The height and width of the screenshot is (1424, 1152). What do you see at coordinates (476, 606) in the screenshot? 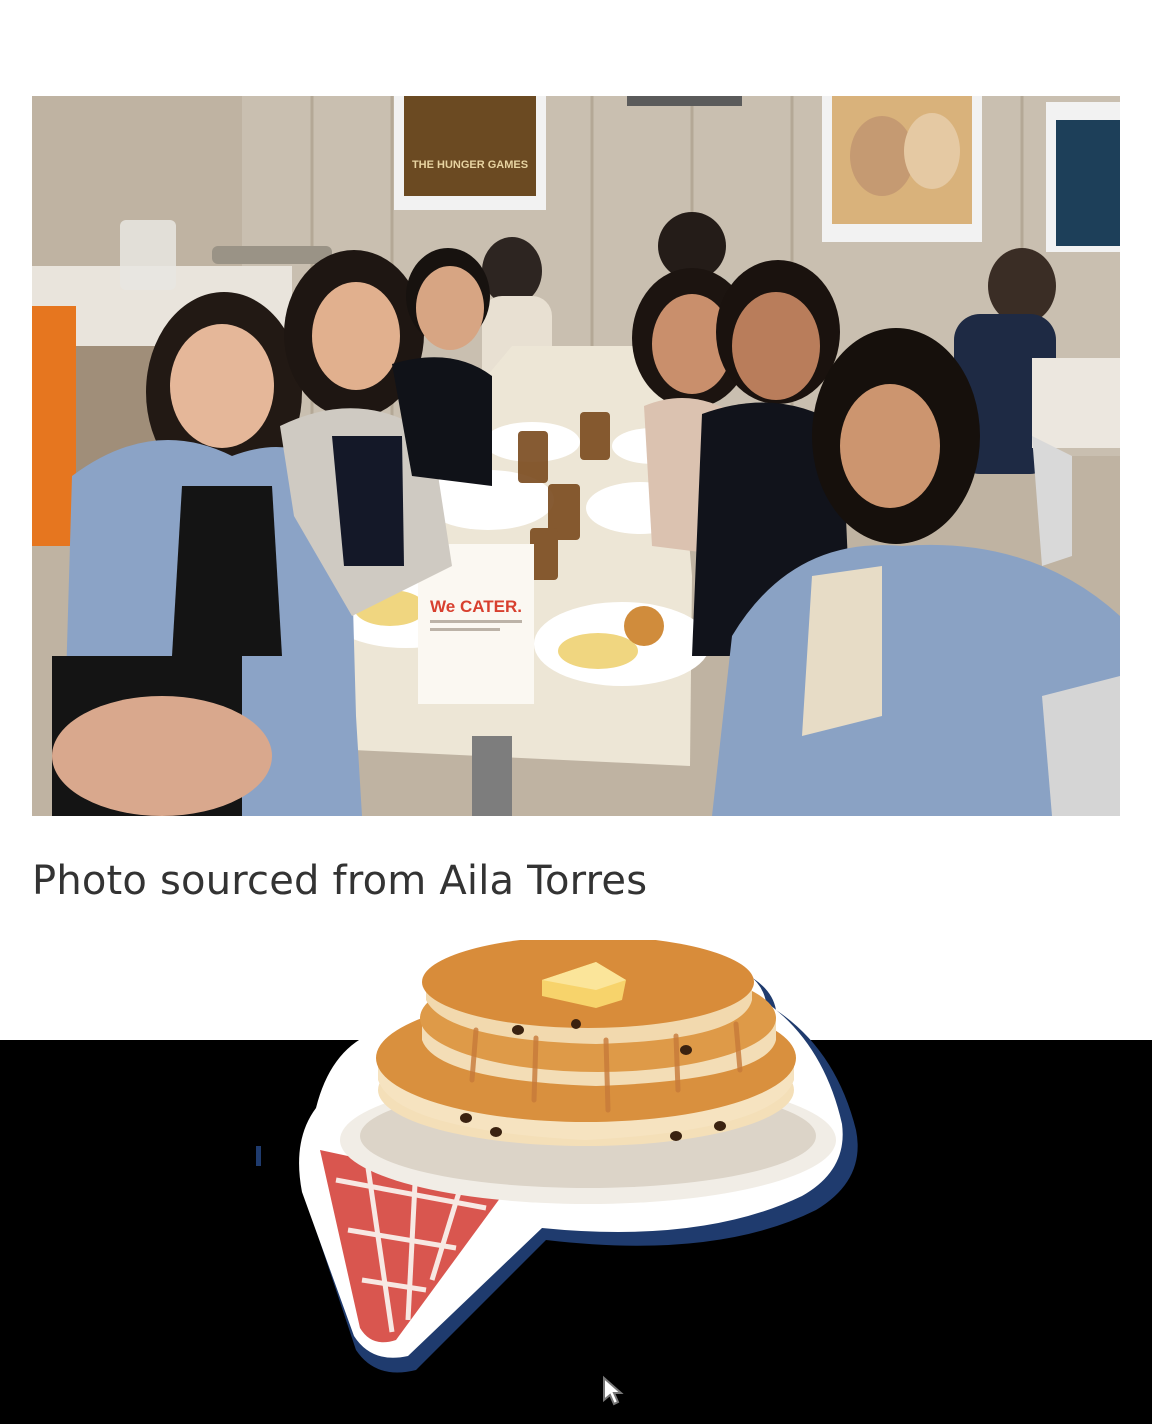
I see `tent-card-headline: We CATER.` at bounding box center [476, 606].